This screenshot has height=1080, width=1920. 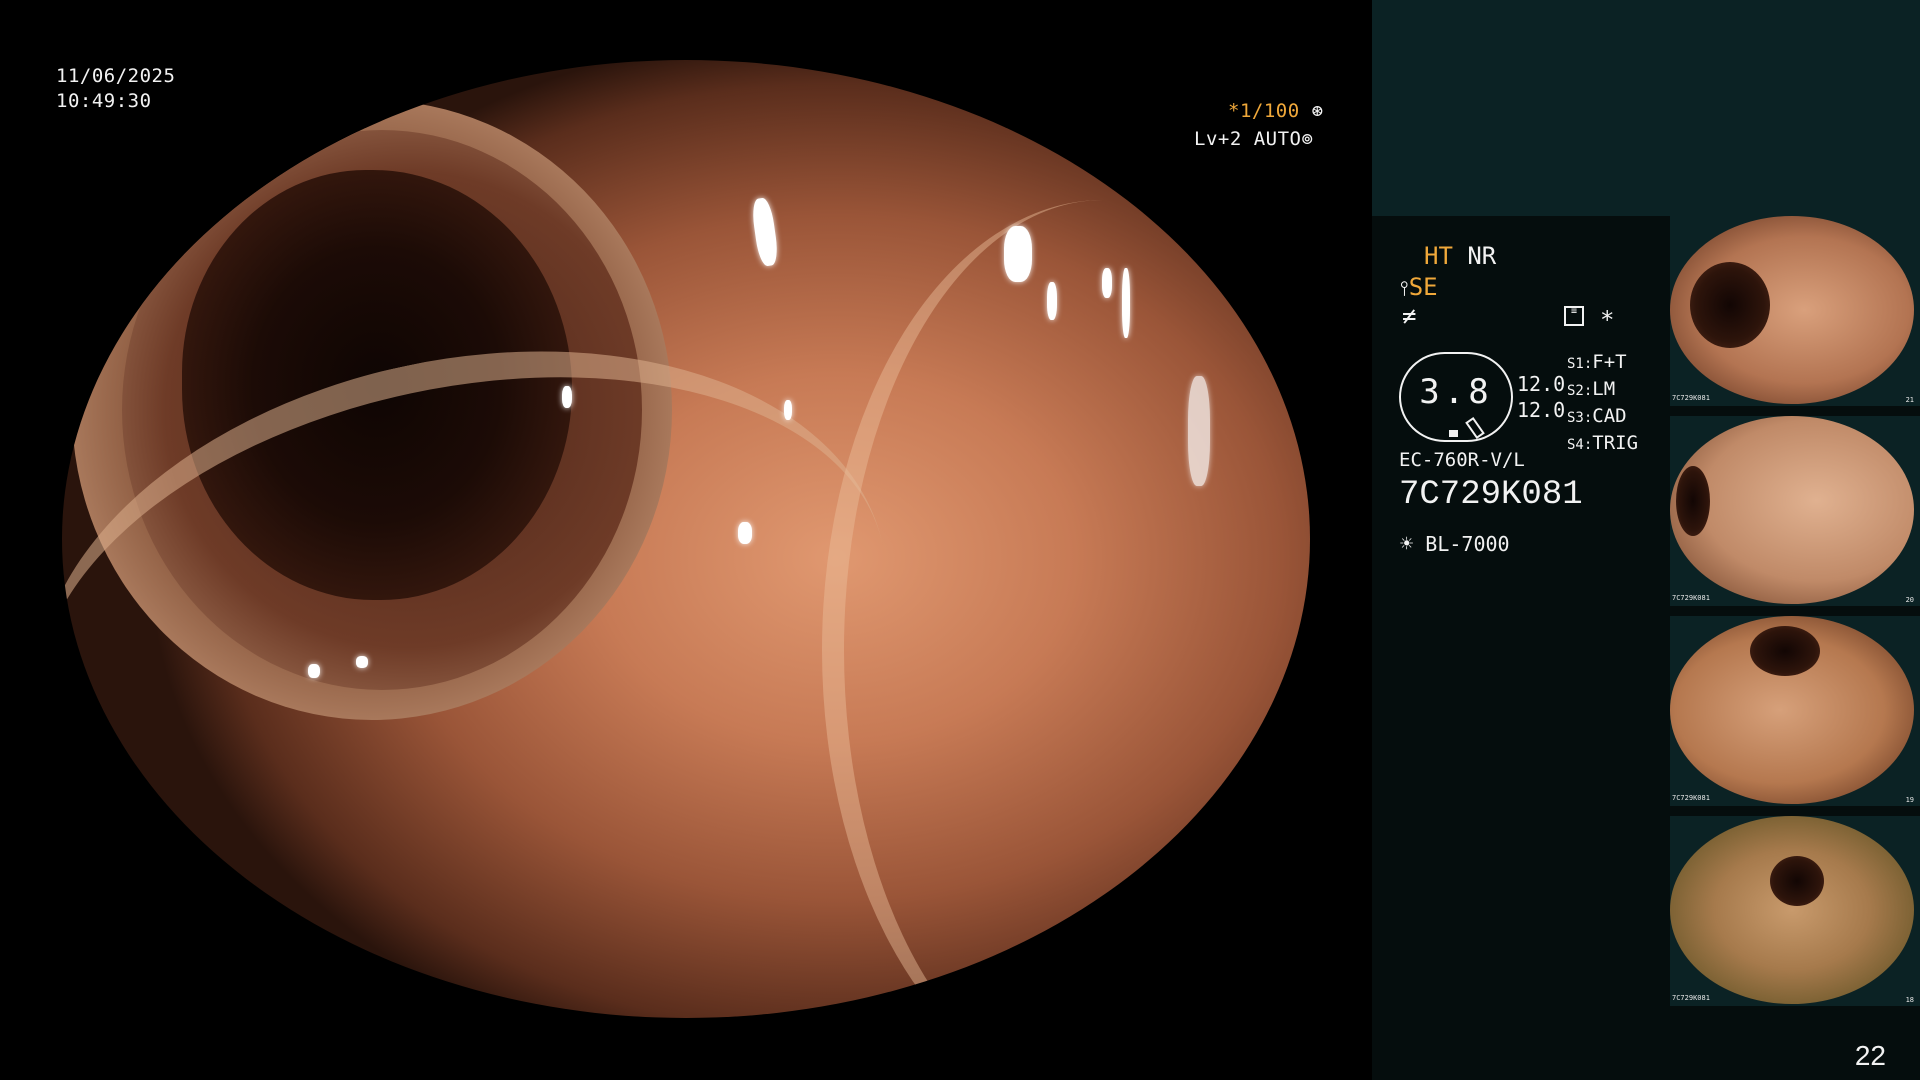 I want to click on scope-serial: 7C729K081, so click(x=1491, y=495).